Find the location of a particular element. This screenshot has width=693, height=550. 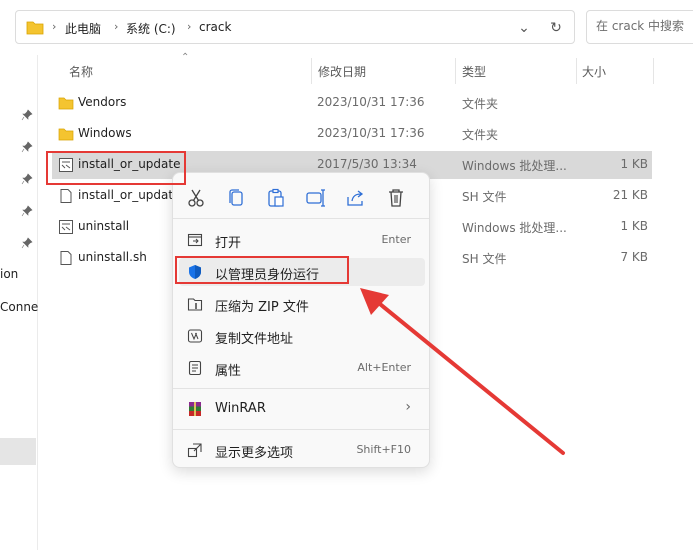

nav-item-selected is located at coordinates (18, 451).